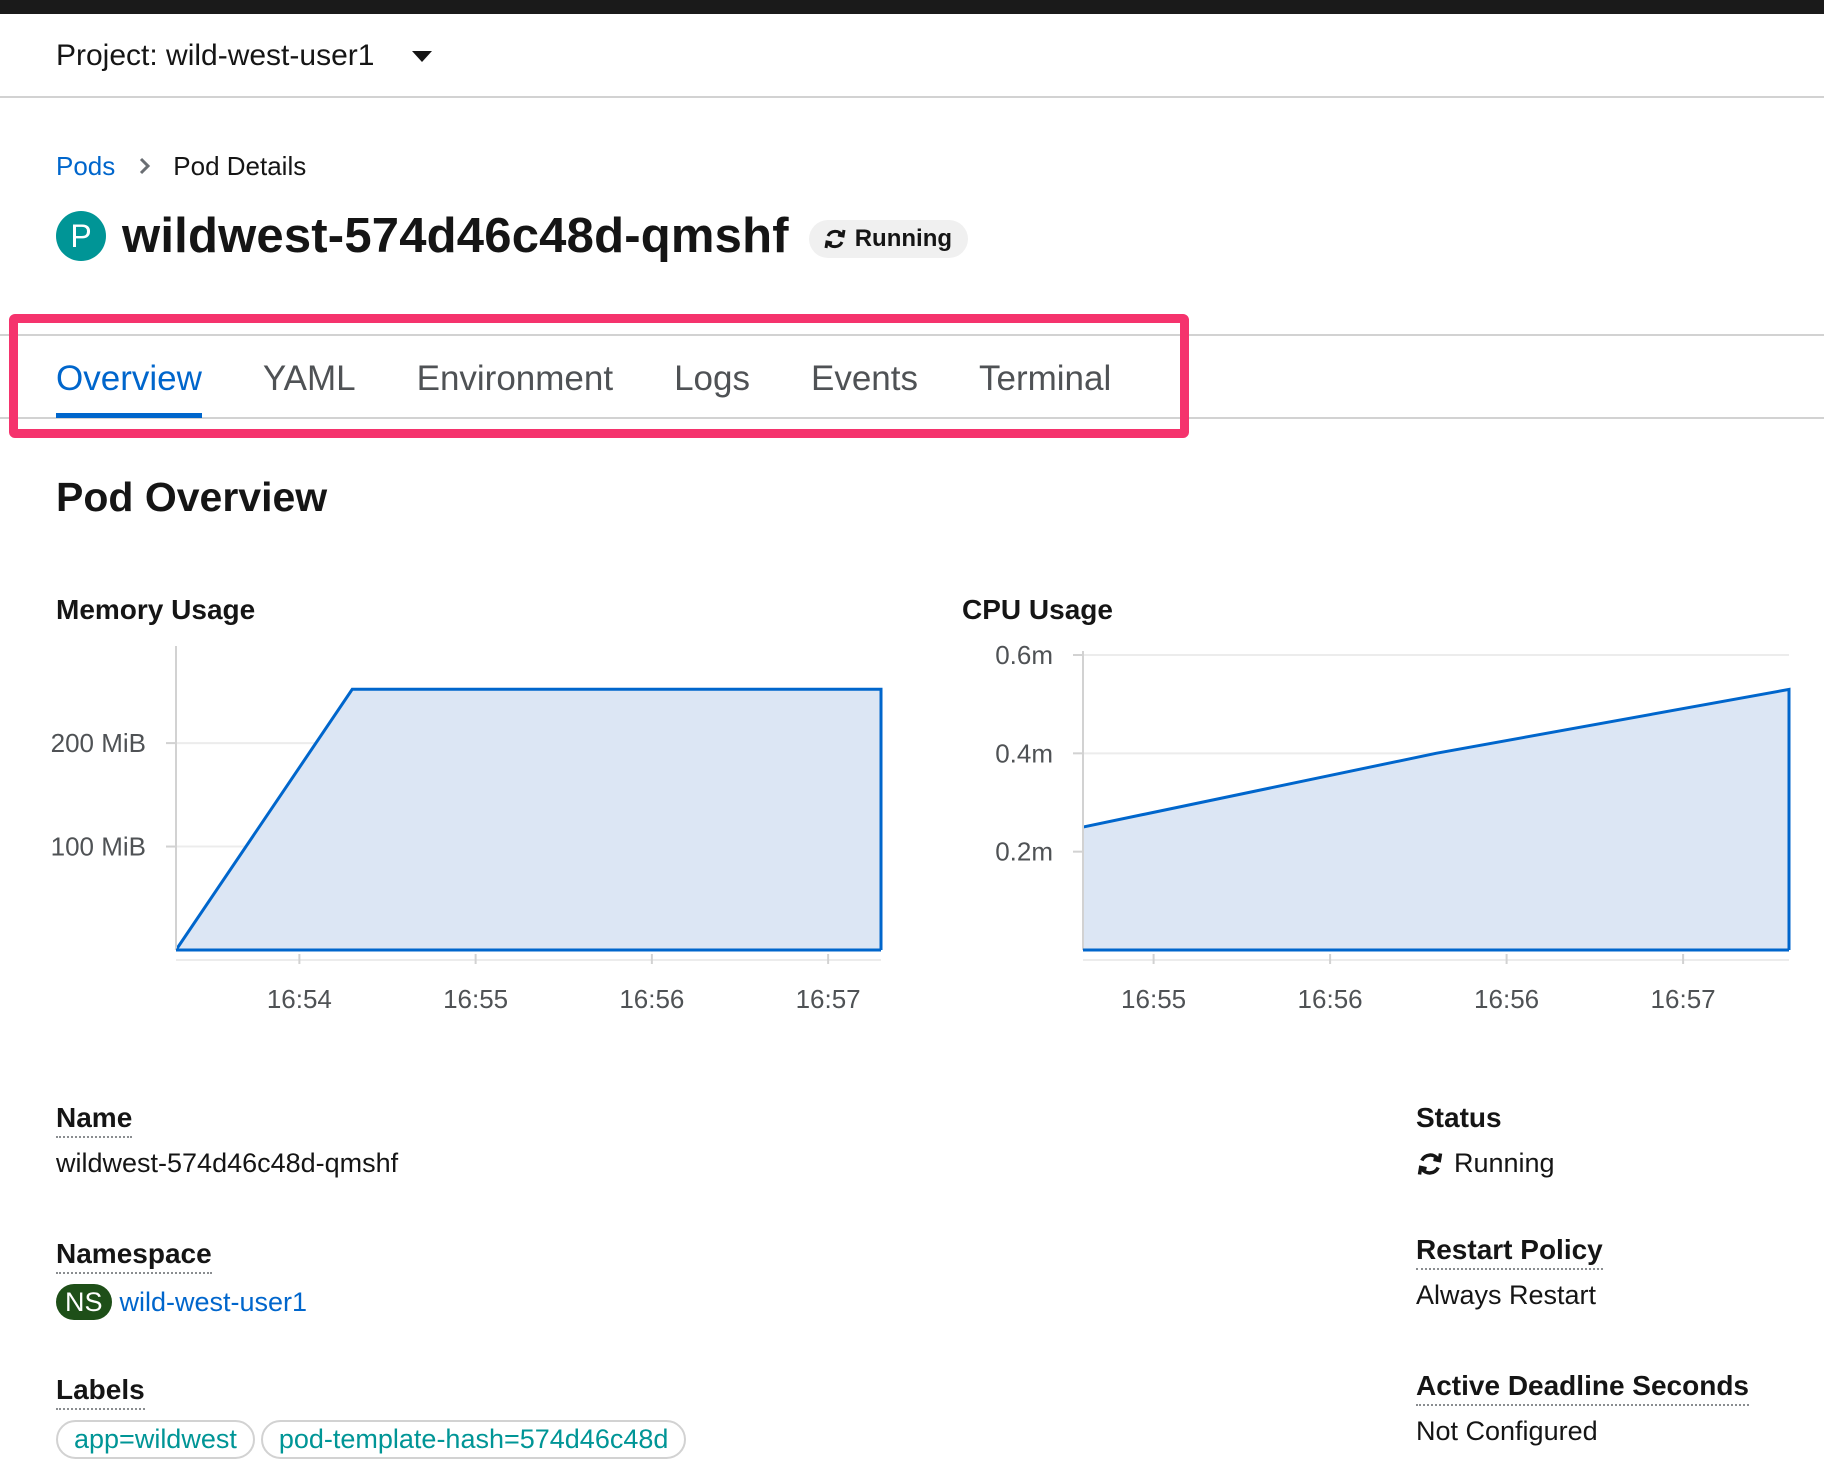  Describe the element at coordinates (309, 379) in the screenshot. I see `tab-yaml: YAML` at that location.